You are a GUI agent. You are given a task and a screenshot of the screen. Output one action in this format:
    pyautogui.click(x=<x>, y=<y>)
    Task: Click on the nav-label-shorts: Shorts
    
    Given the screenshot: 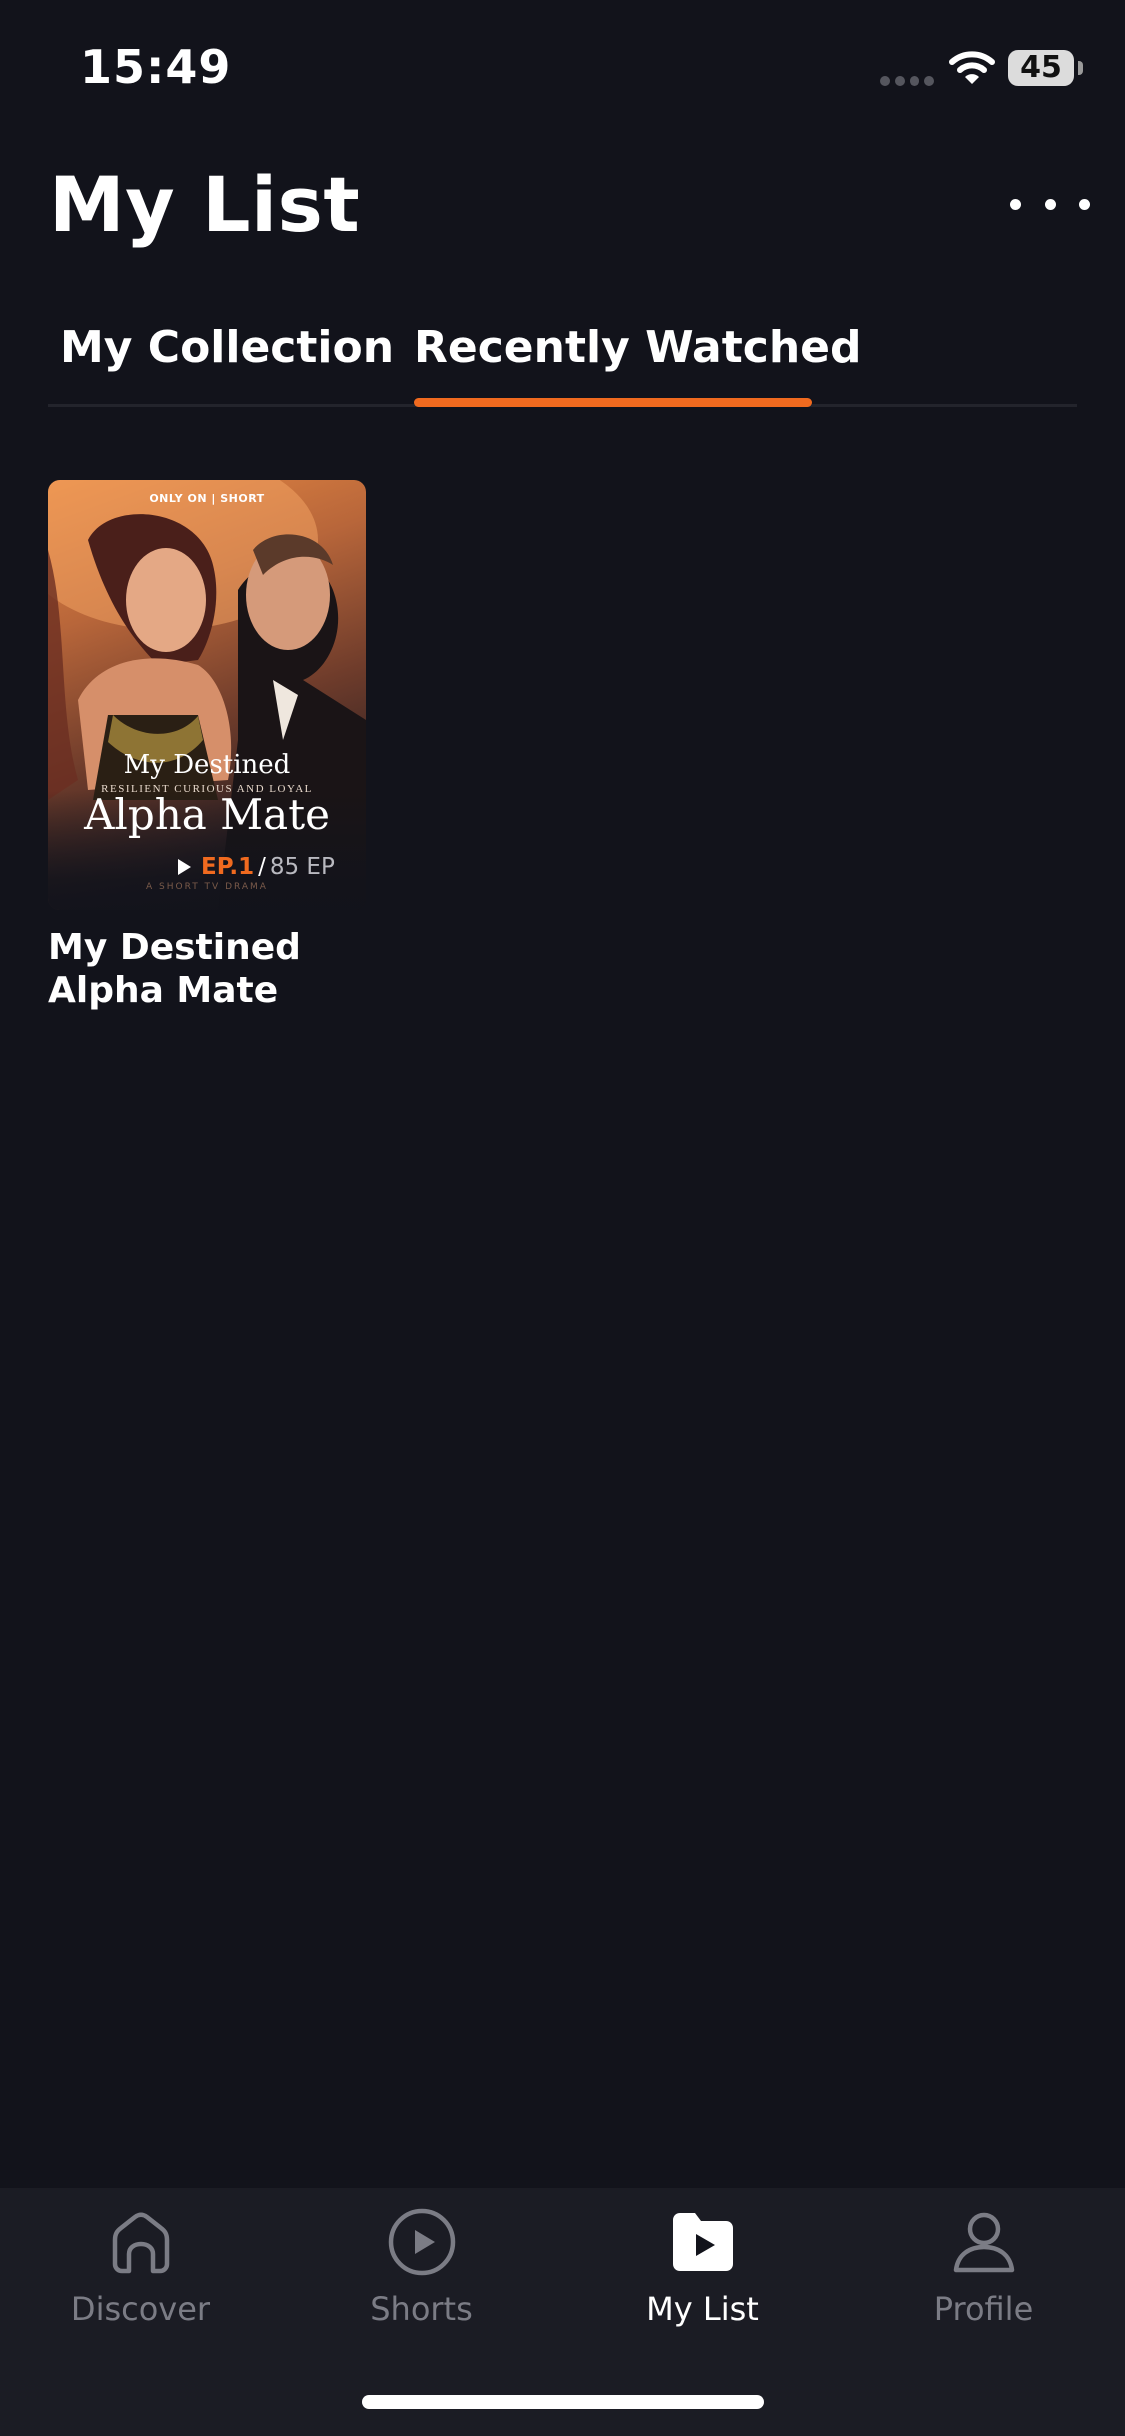 What is the action you would take?
    pyautogui.click(x=421, y=2309)
    